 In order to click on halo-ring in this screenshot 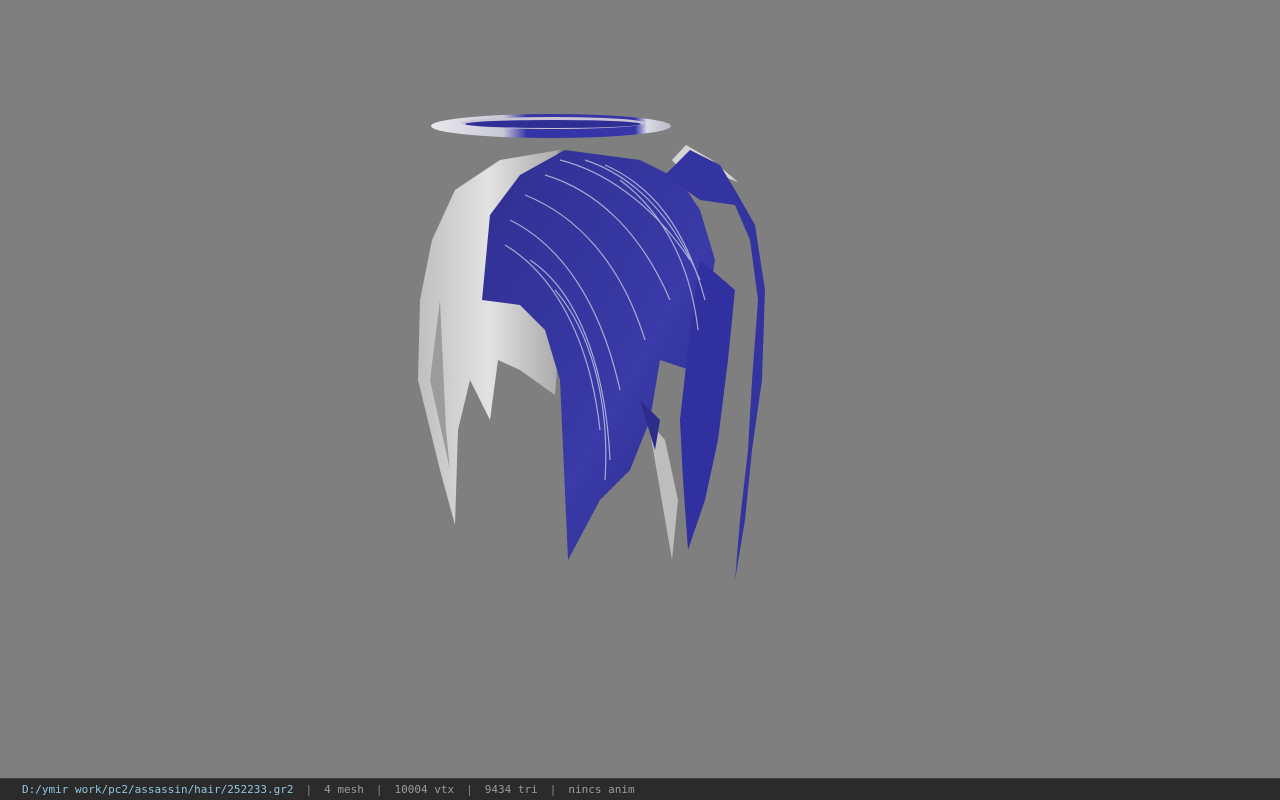, I will do `click(551, 126)`.